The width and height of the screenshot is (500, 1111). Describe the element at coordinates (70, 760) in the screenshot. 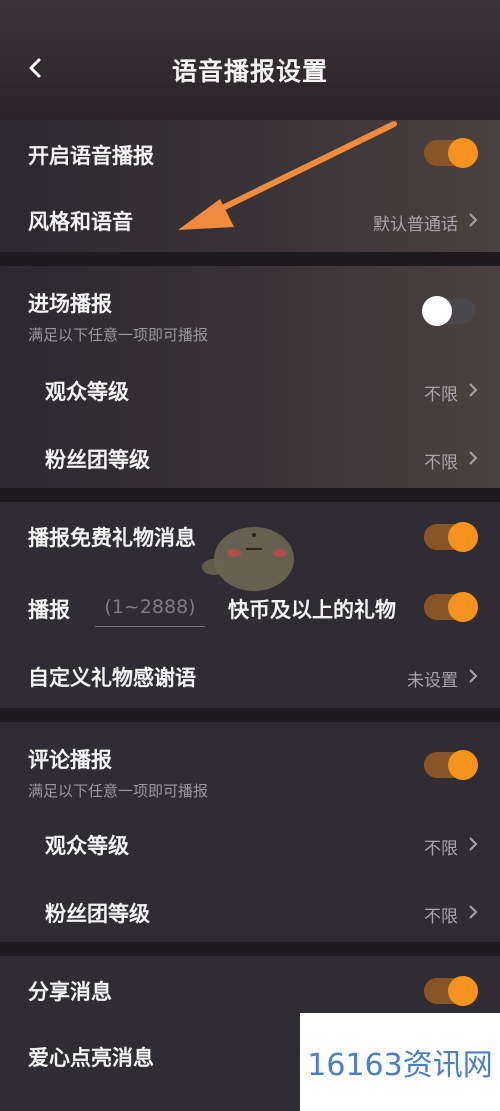

I see `comment-label: 评论播报` at that location.